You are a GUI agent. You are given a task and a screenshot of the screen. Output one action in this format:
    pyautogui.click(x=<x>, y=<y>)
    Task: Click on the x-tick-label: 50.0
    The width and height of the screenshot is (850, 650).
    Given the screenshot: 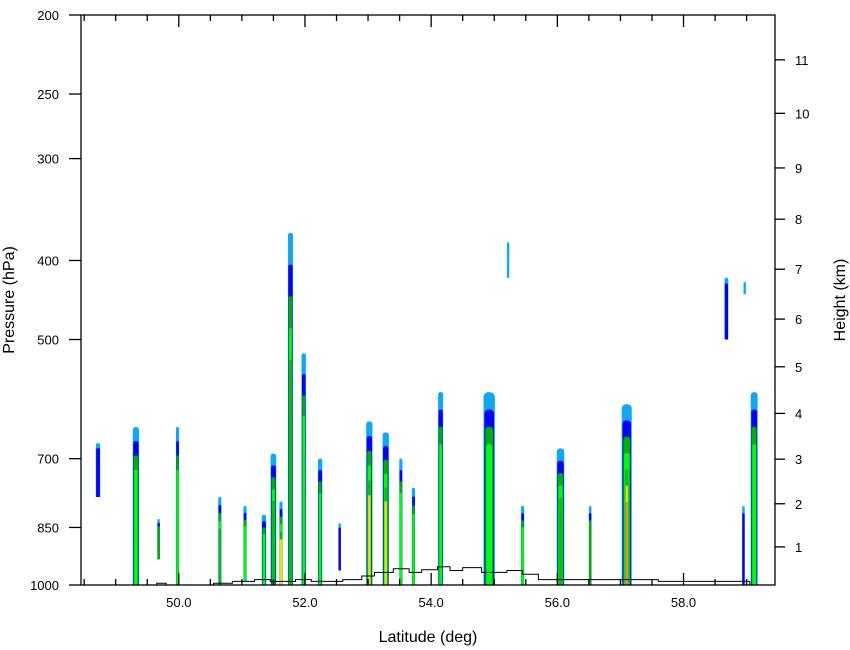 What is the action you would take?
    pyautogui.click(x=178, y=602)
    